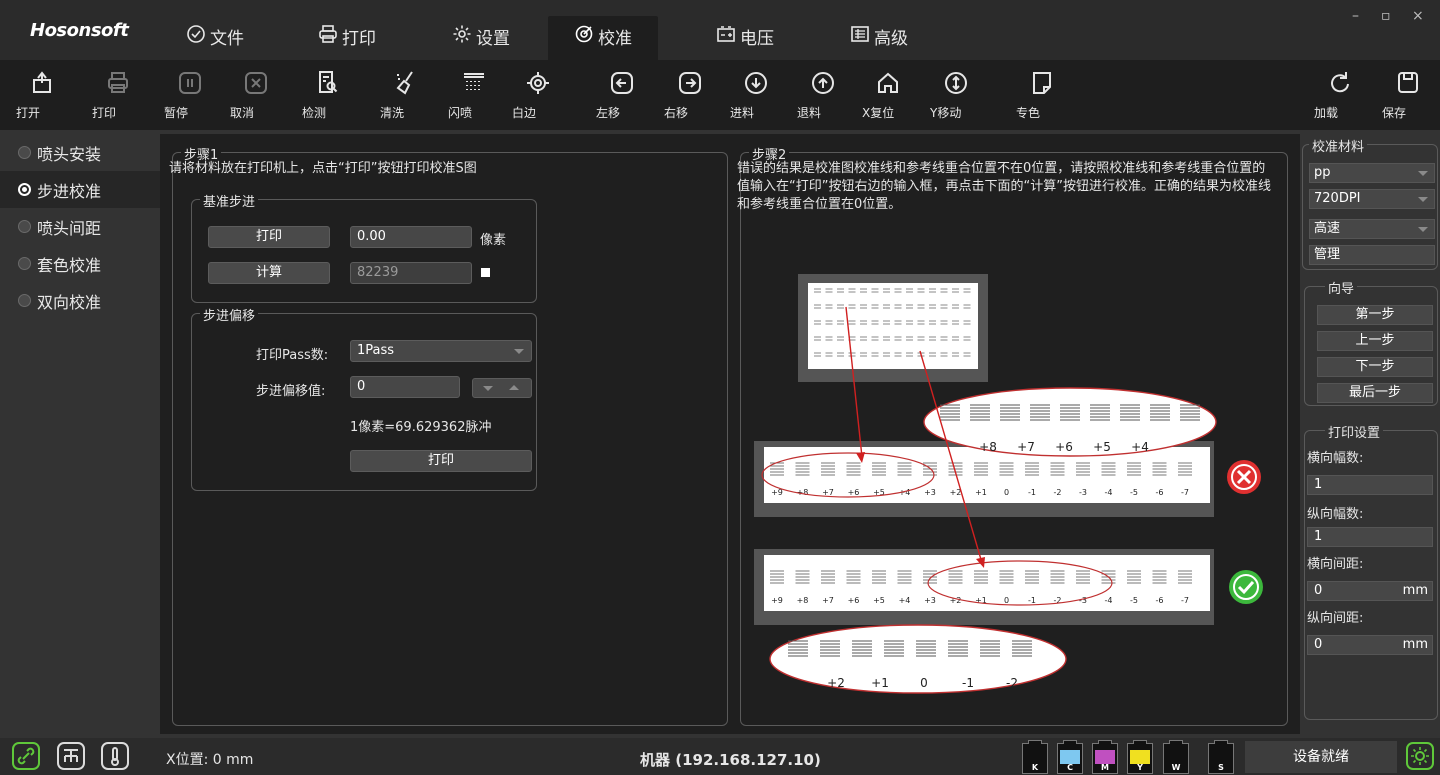 Image resolution: width=1440 pixels, height=775 pixels. What do you see at coordinates (1372, 173) in the screenshot?
I see `media-select: pp` at bounding box center [1372, 173].